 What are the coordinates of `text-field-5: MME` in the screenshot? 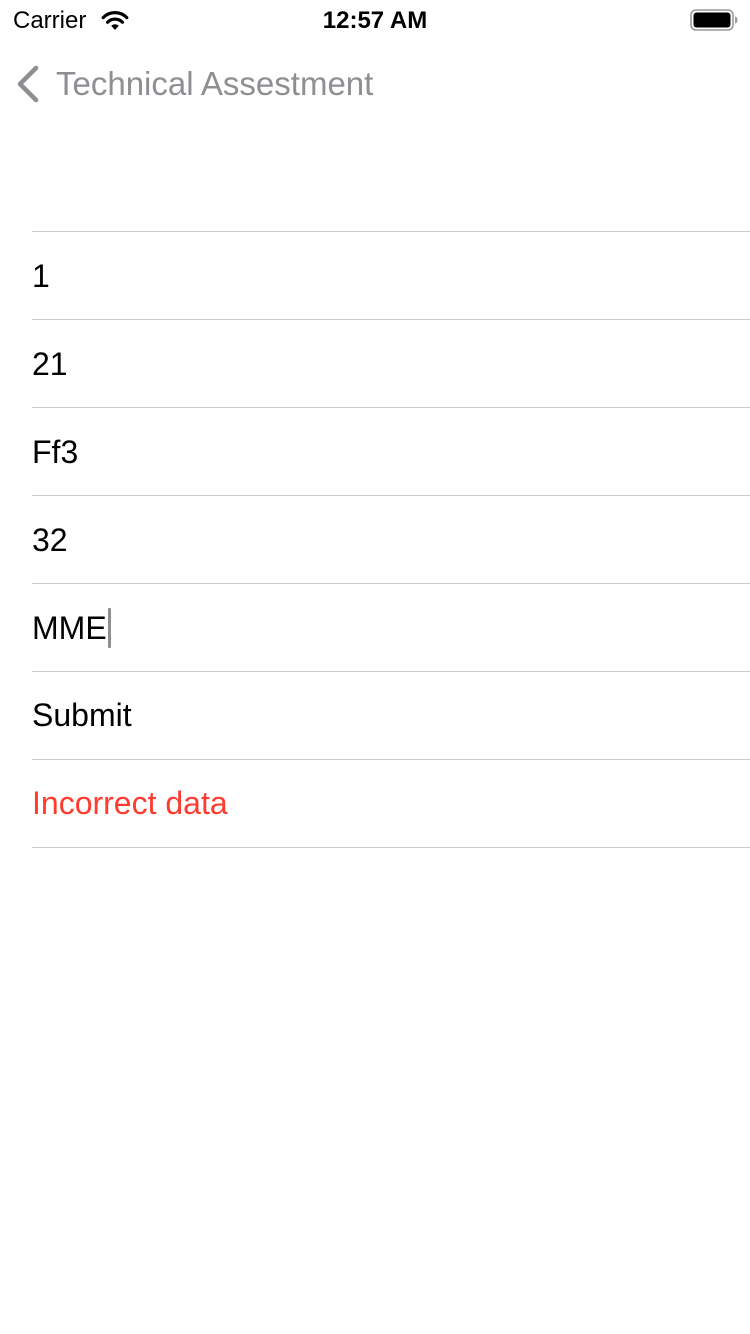 It's located at (71, 627).